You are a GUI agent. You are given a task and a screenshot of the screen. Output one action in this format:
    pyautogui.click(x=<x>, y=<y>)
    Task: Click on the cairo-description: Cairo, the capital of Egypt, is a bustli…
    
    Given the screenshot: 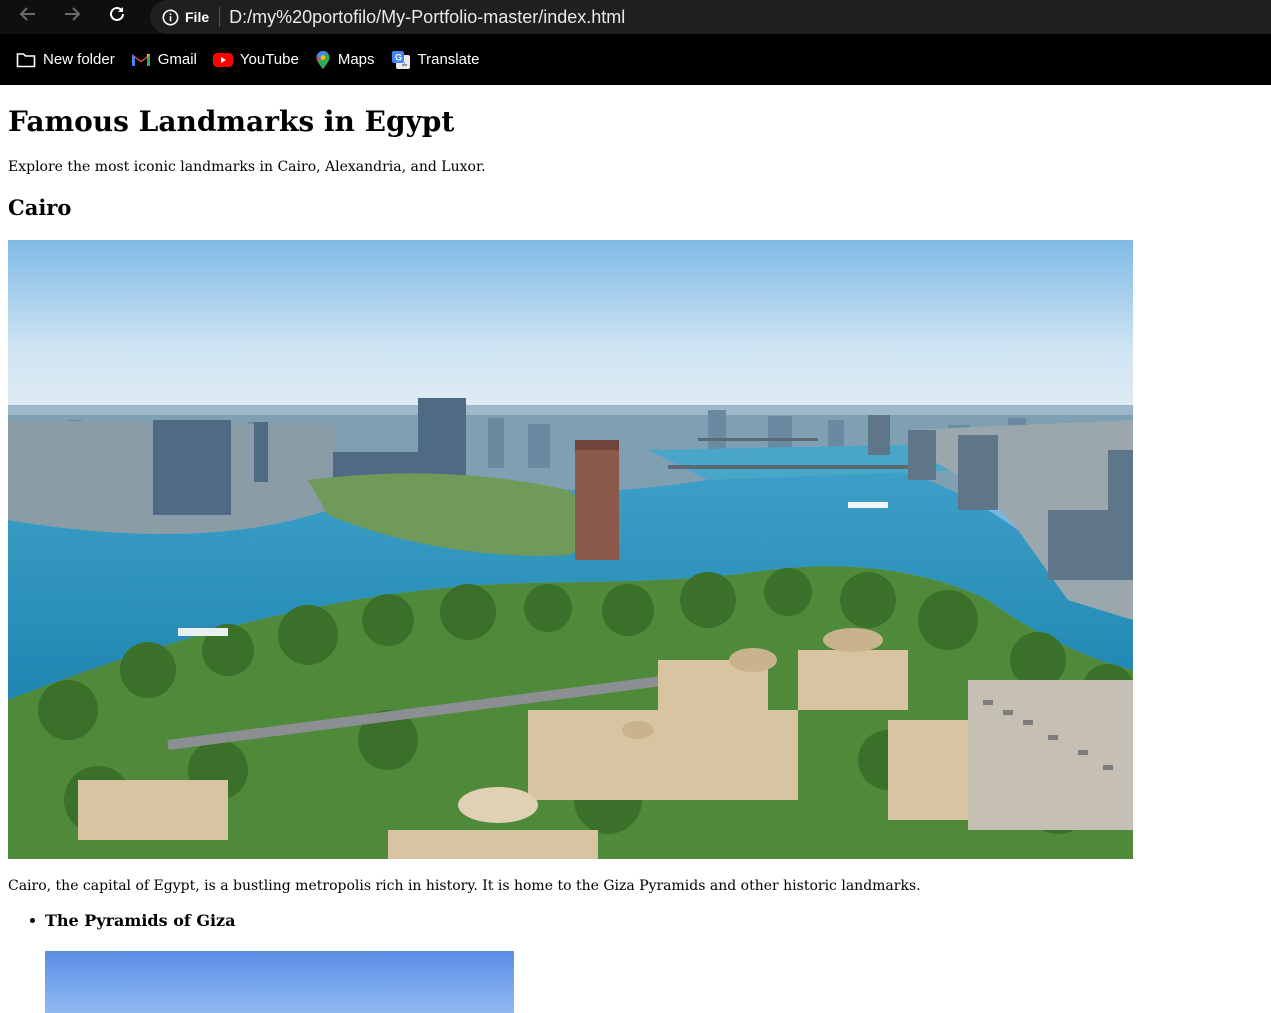 What is the action you would take?
    pyautogui.click(x=464, y=886)
    